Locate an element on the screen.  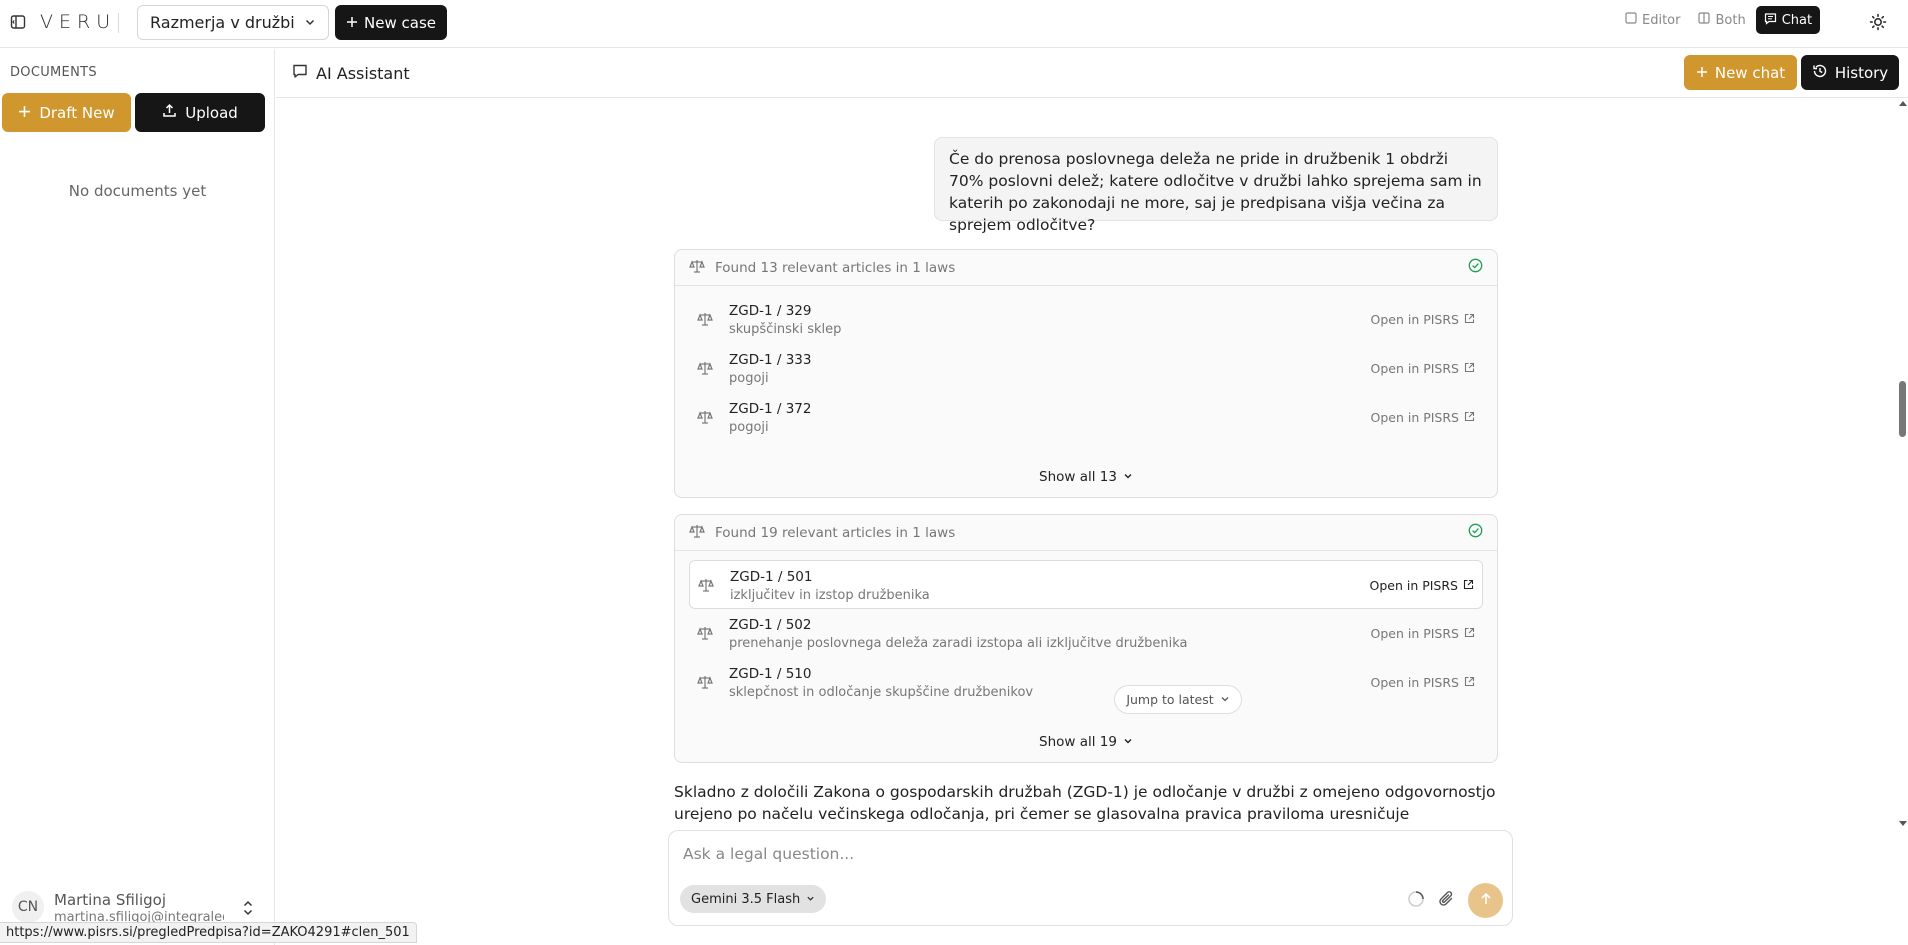
jump-label: Jump to latest is located at coordinates (1170, 699).